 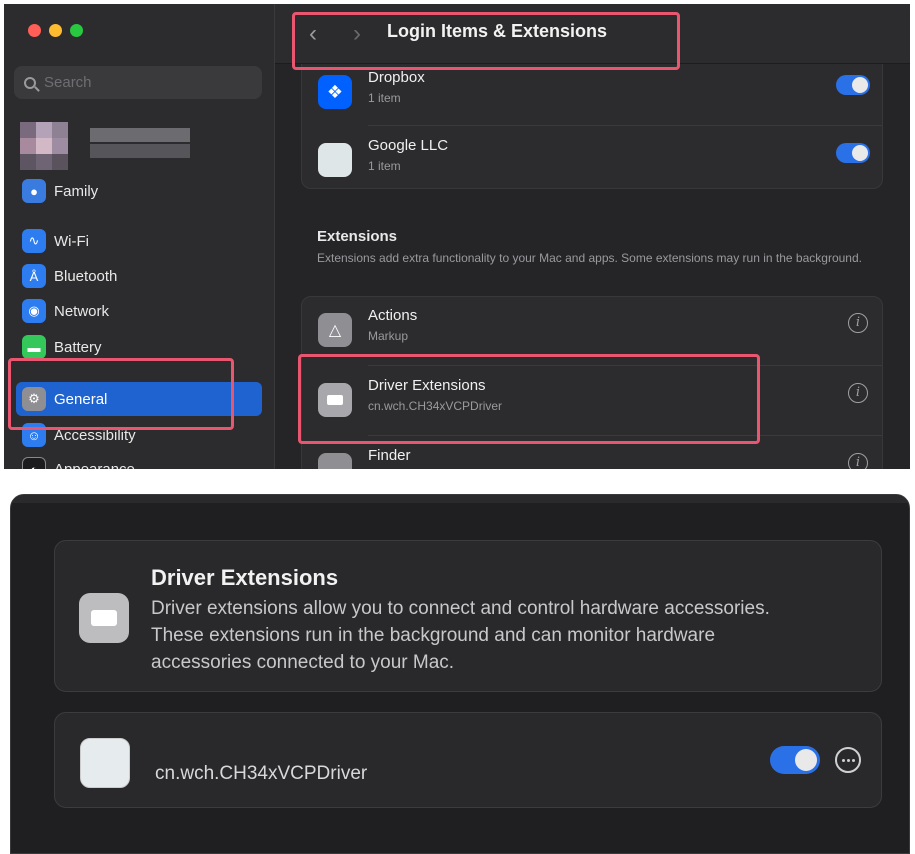 I want to click on sidebar-item-label: Family, so click(x=76, y=191).